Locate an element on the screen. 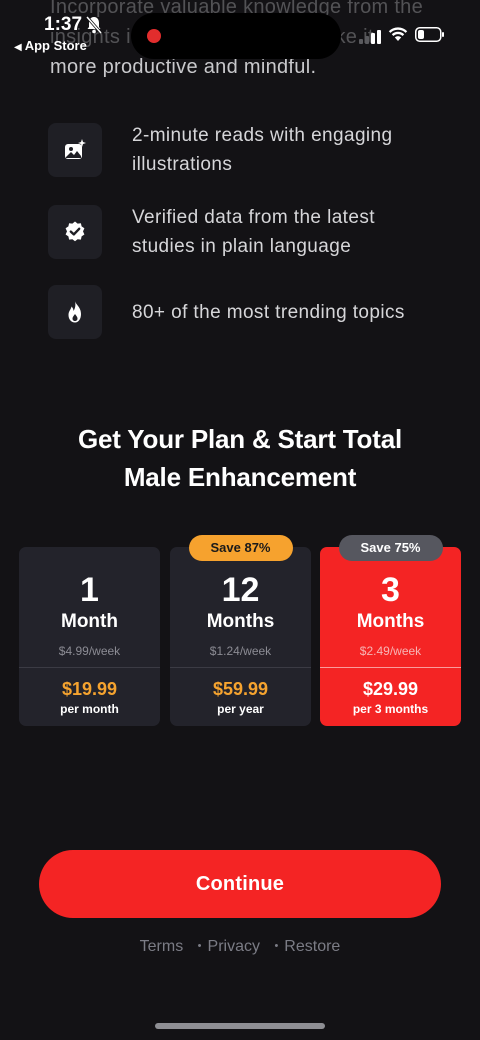 The image size is (480, 1040). back-triangle-icon: ◀ is located at coordinates (18, 47).